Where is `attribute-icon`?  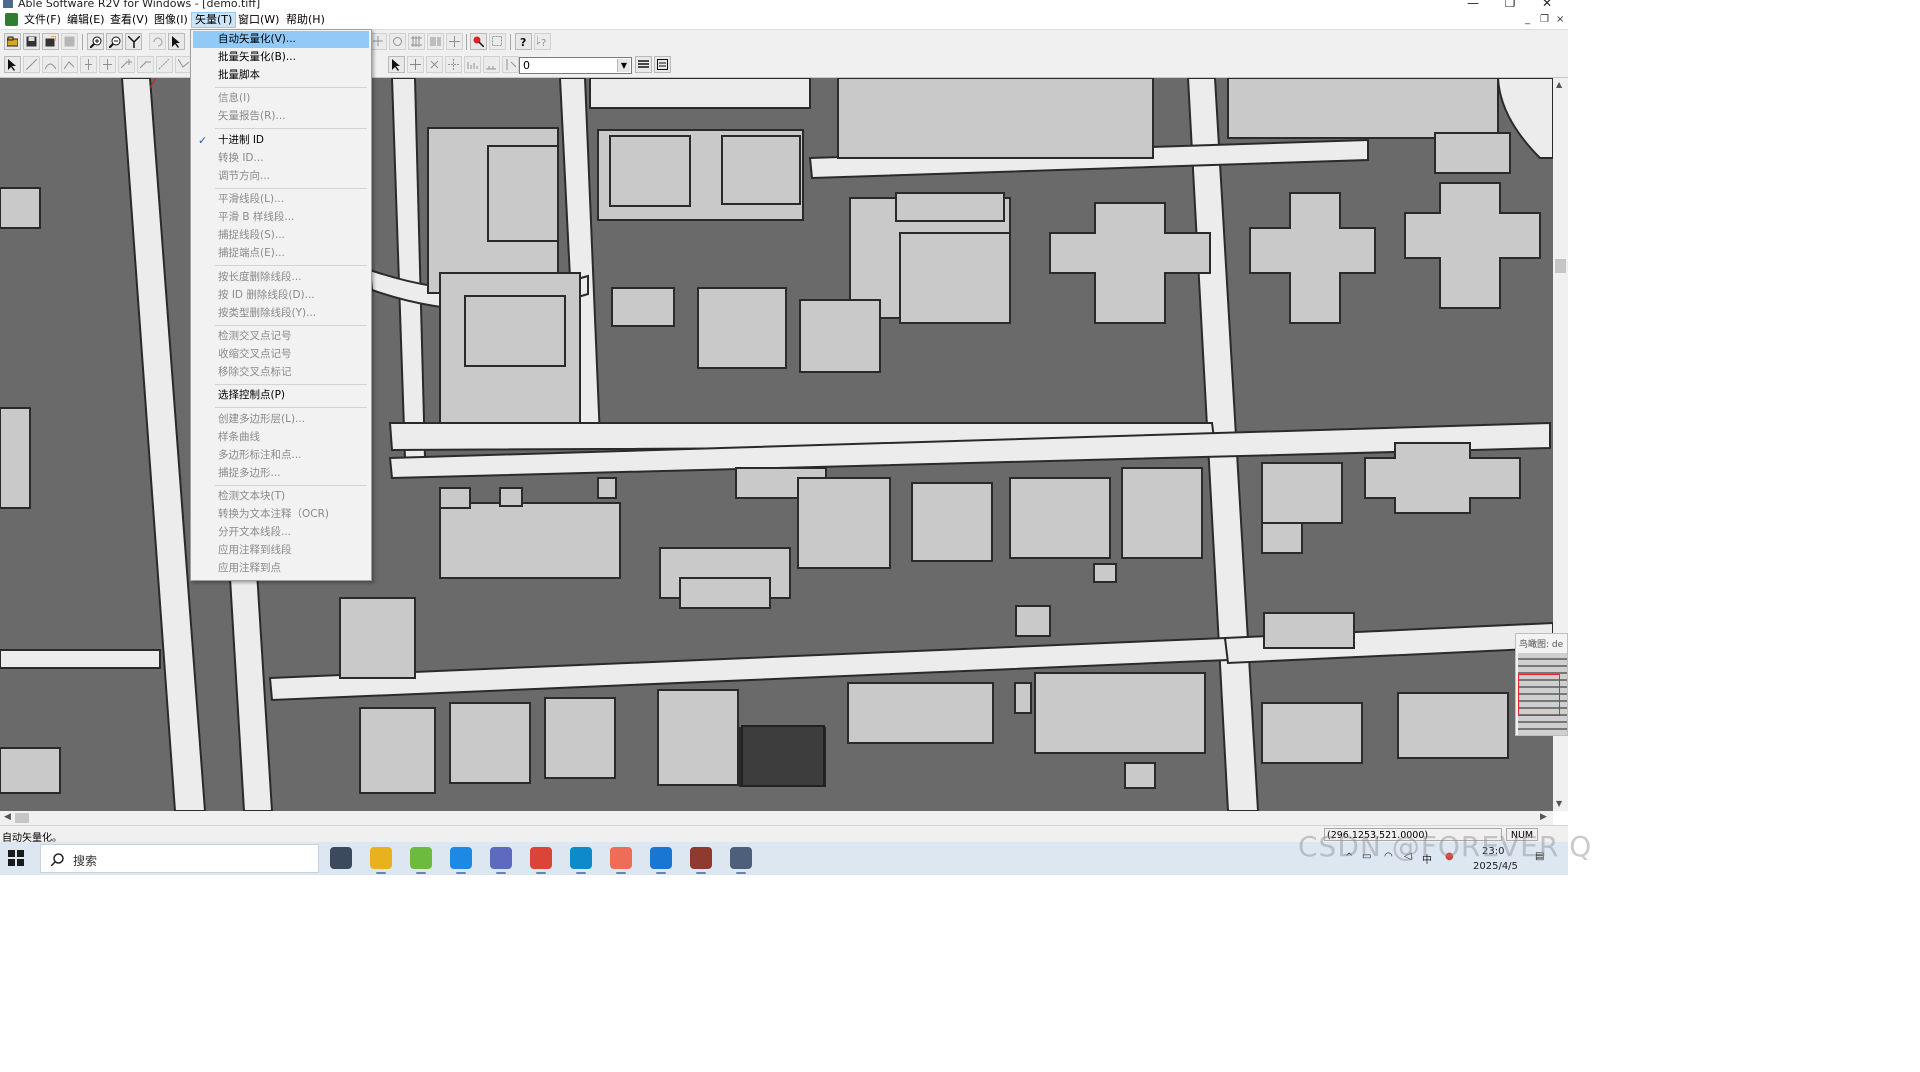
attribute-icon is located at coordinates (510, 64).